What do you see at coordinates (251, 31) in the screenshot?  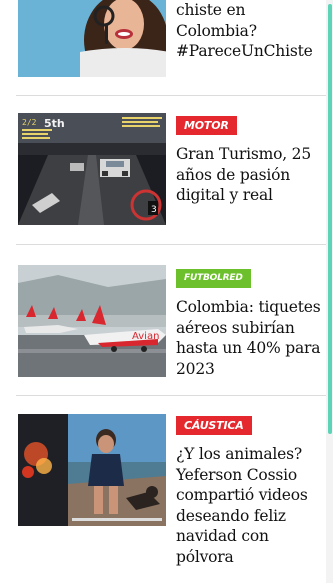 I see `article-headline: chiste en Colombia? #PareceUnChiste` at bounding box center [251, 31].